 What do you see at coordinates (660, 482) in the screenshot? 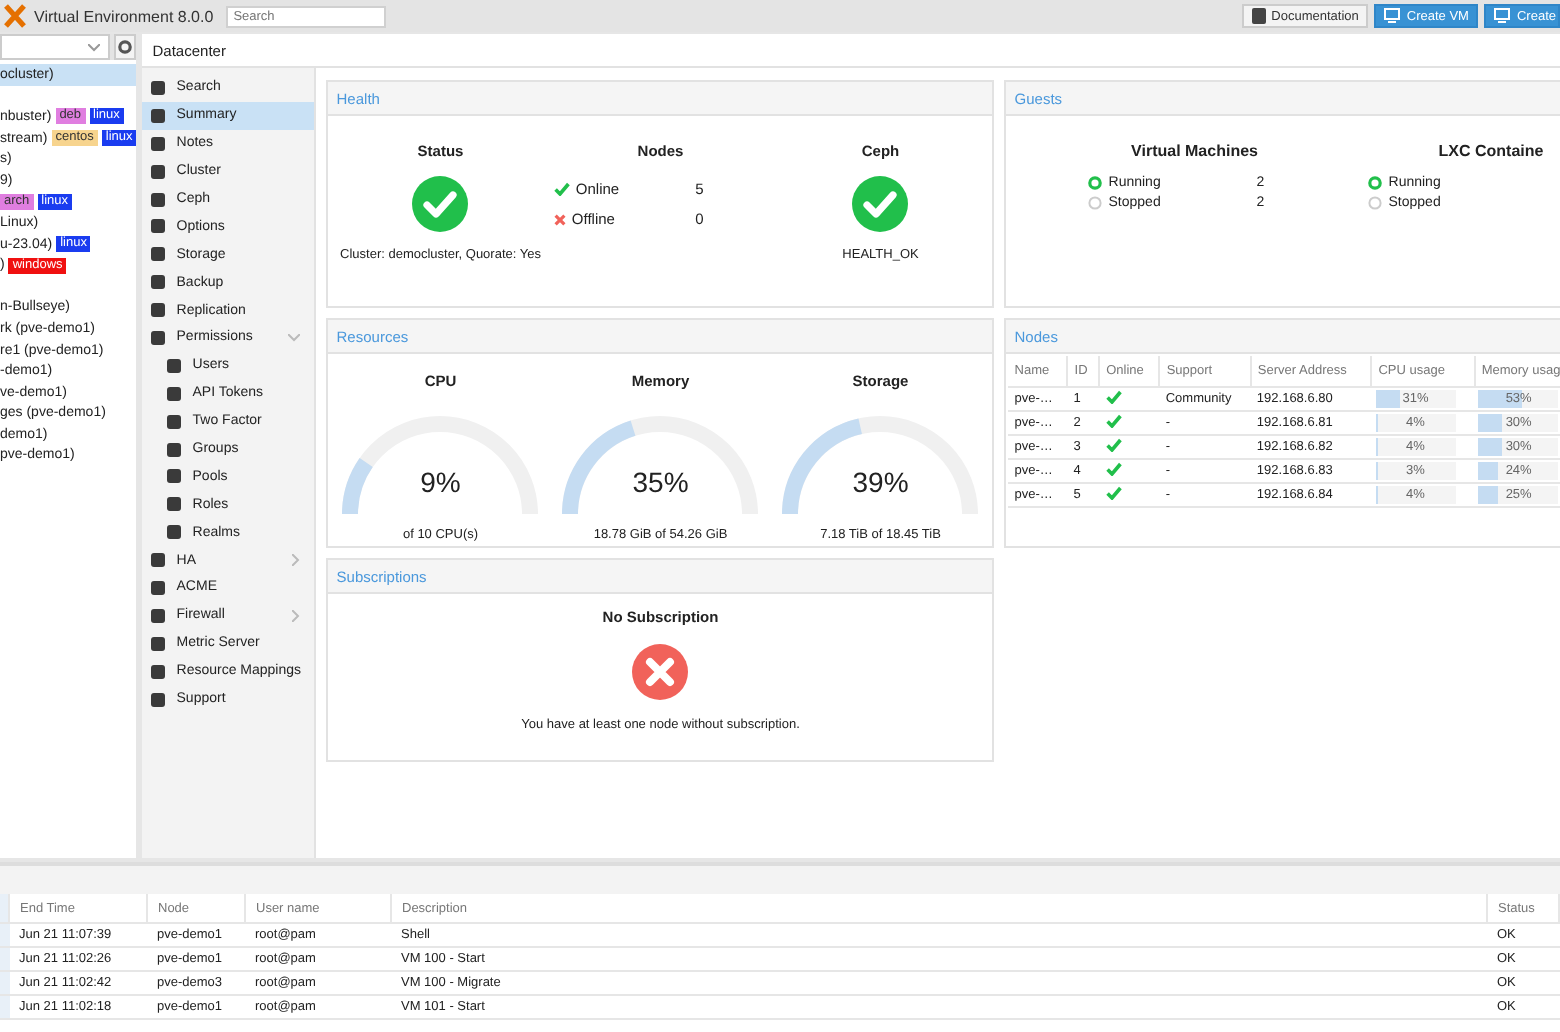
I see `gauge-value: 35%` at bounding box center [660, 482].